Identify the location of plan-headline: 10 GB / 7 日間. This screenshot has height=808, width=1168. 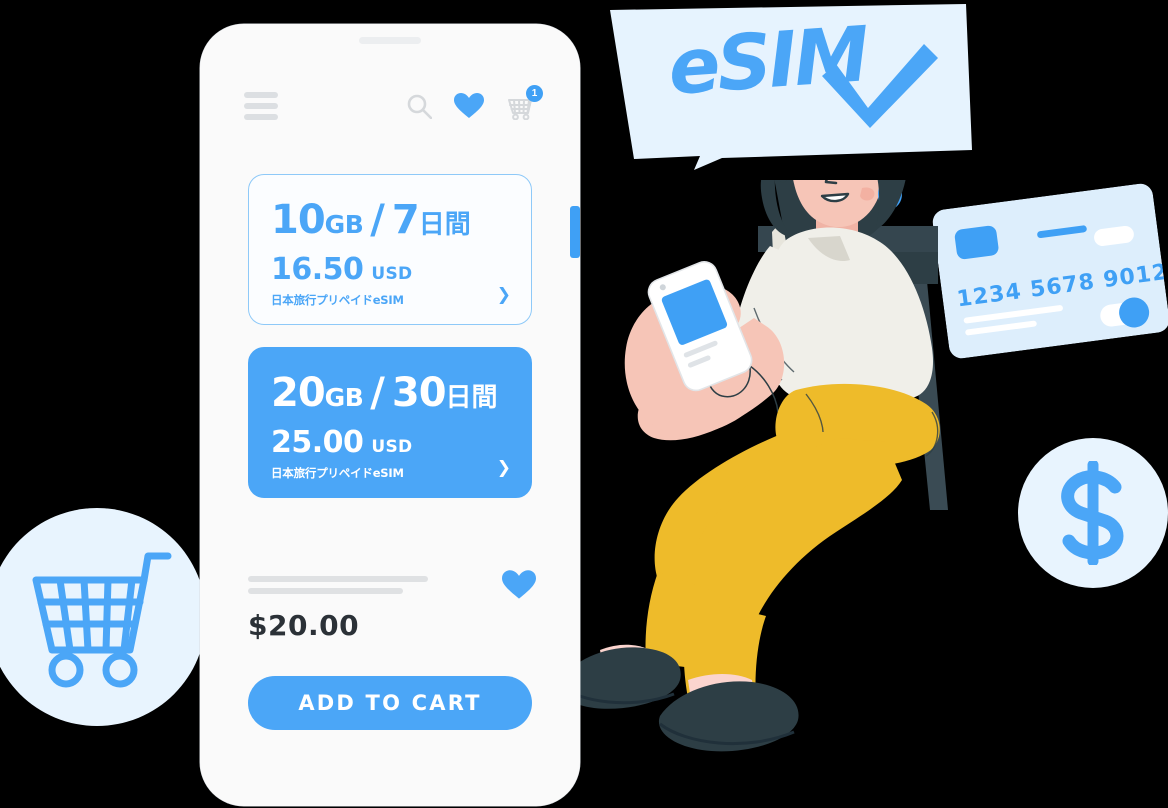
(391, 220).